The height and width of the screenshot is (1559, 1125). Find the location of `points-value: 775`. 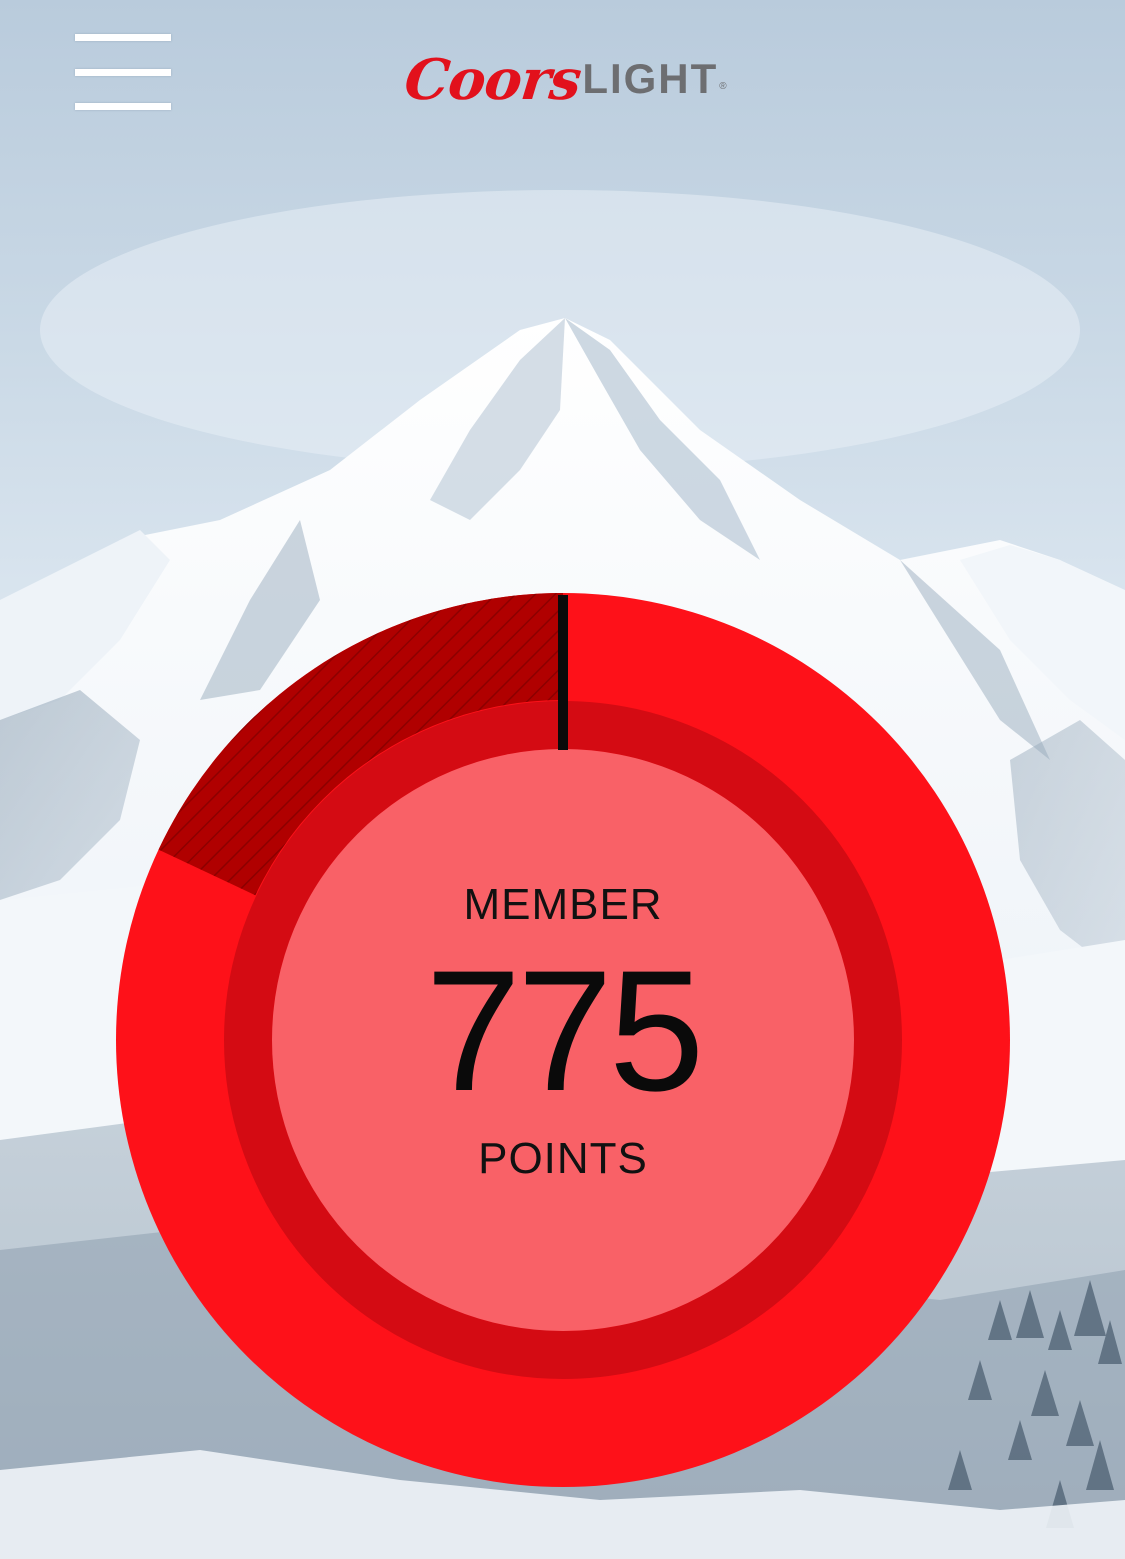

points-value: 775 is located at coordinates (565, 1031).